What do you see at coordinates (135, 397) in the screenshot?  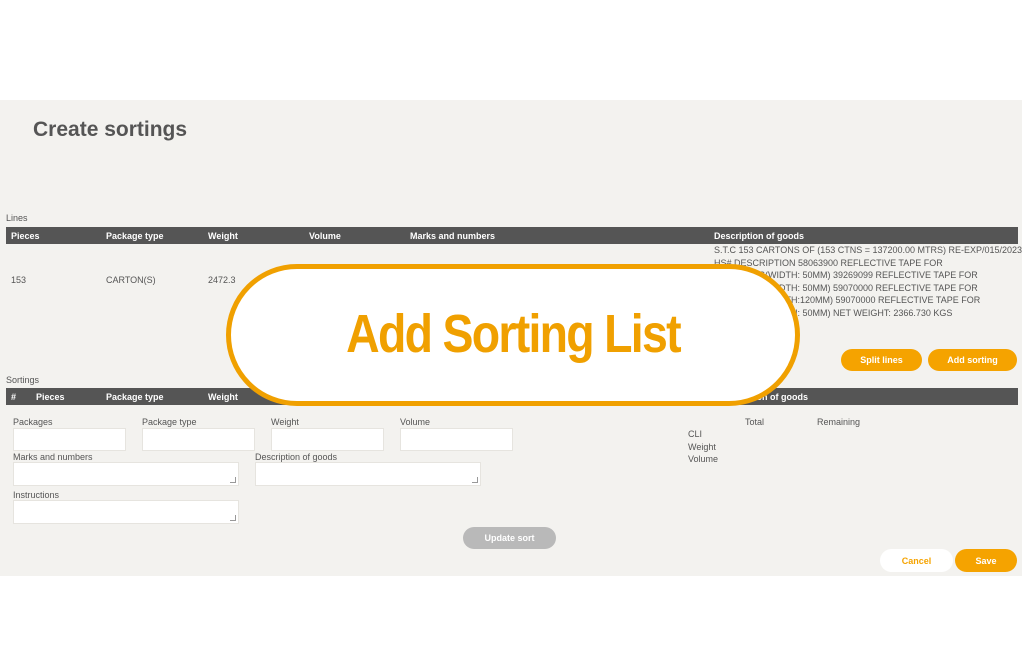 I see `sortings-header-package-type: Package type` at bounding box center [135, 397].